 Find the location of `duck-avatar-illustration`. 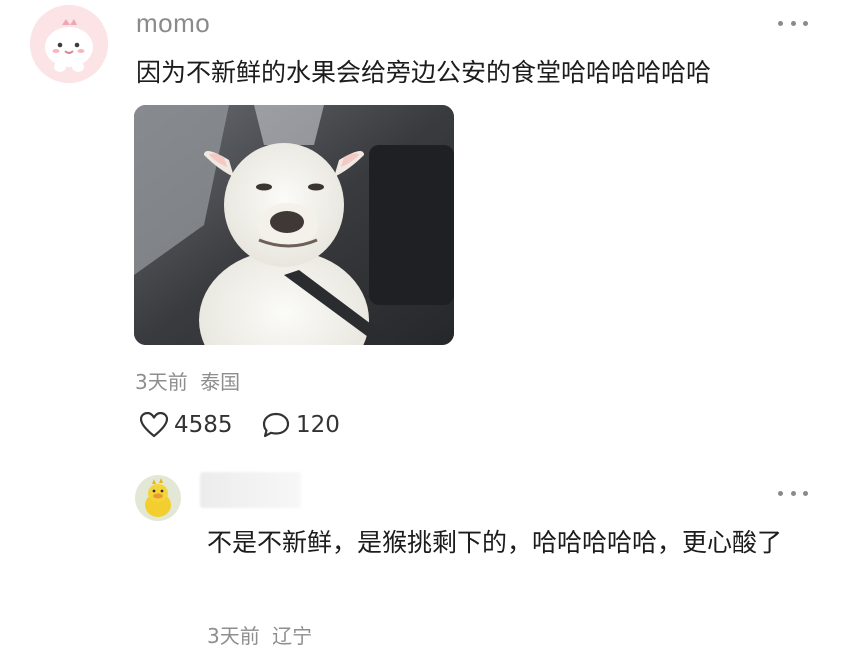

duck-avatar-illustration is located at coordinates (158, 498).